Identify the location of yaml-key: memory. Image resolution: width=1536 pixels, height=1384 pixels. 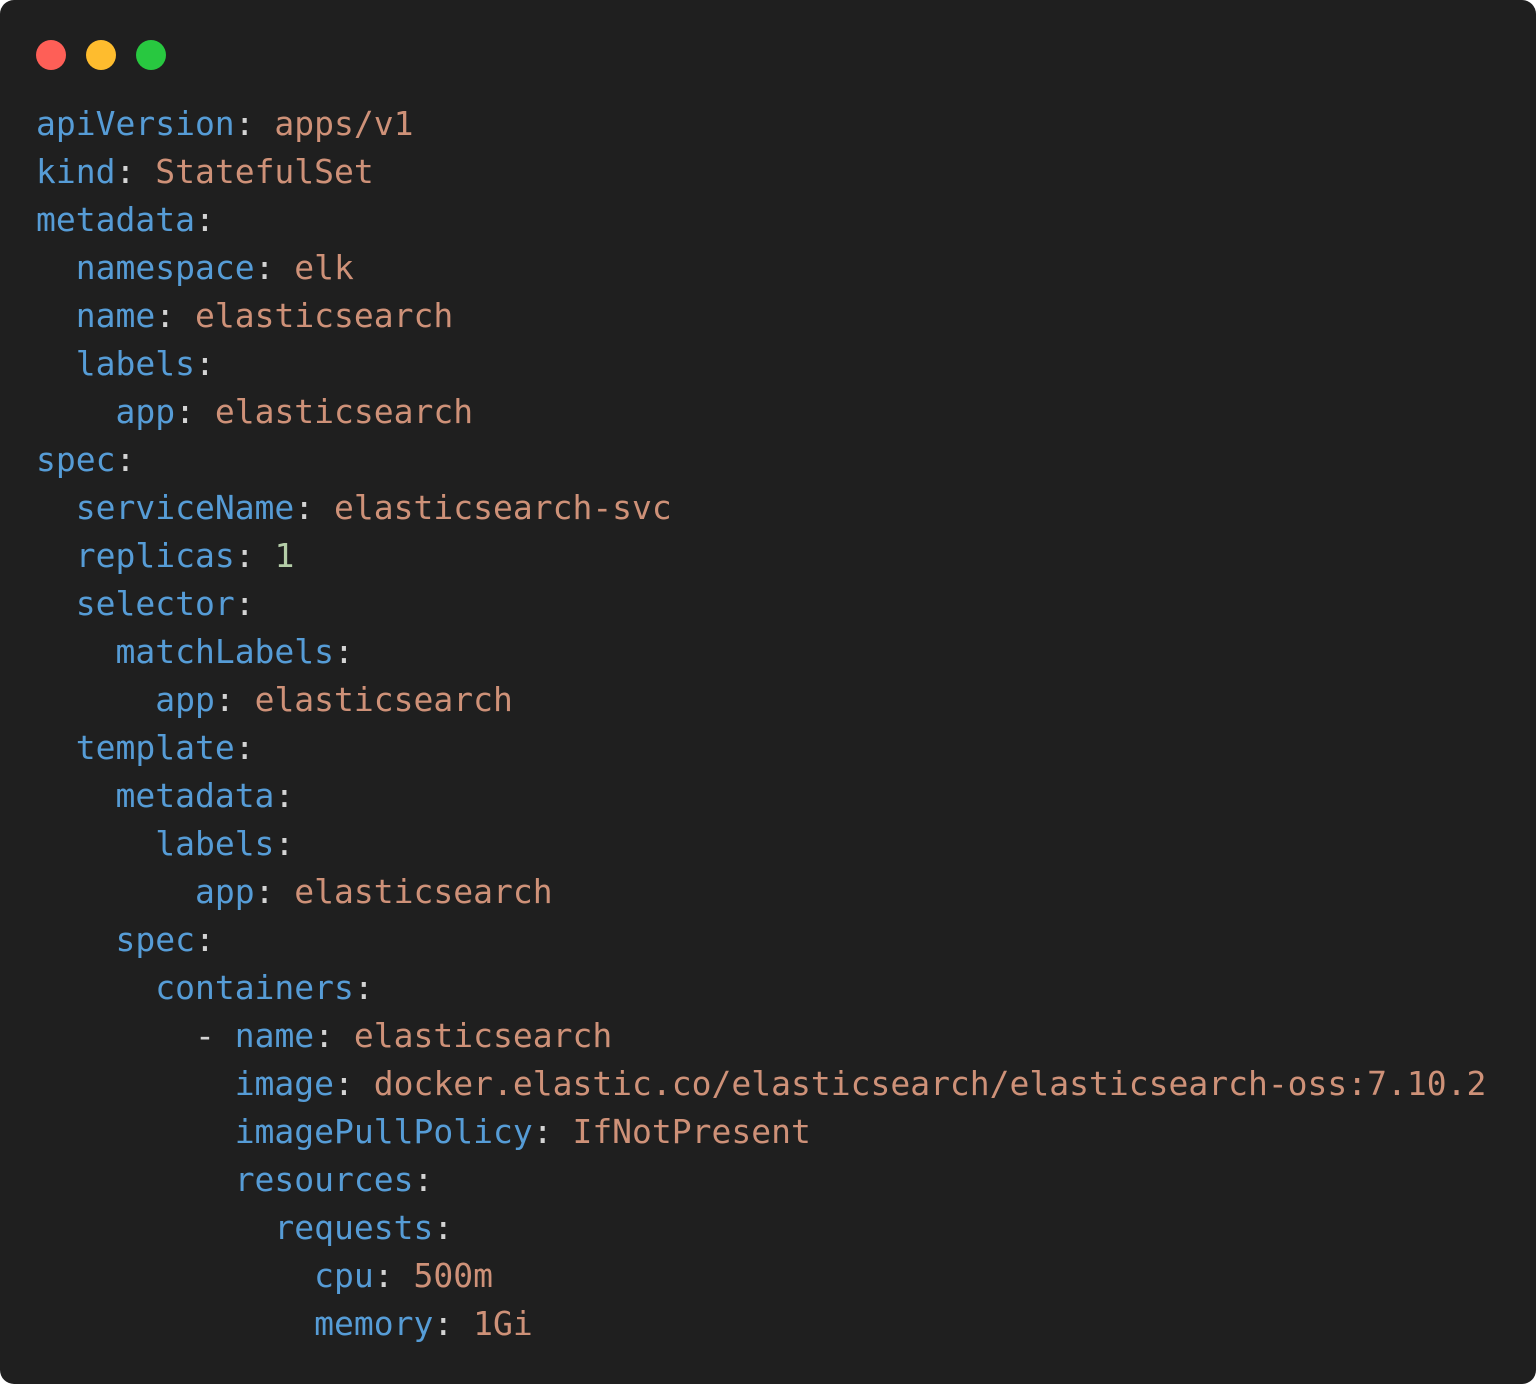
(374, 1323).